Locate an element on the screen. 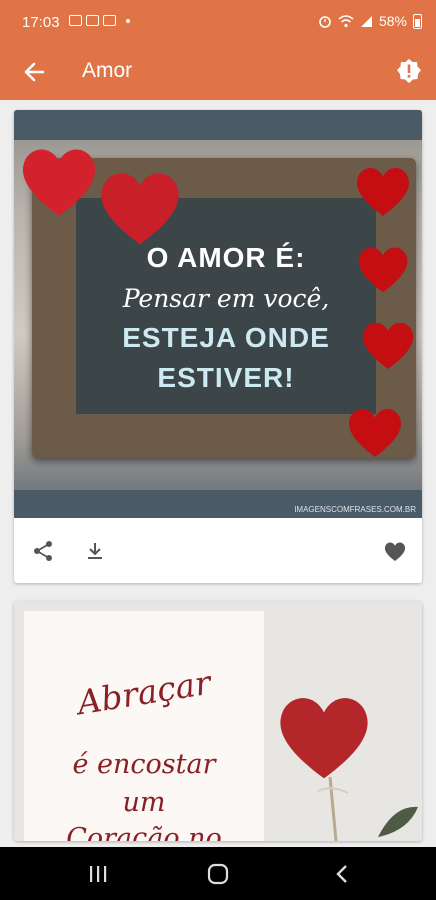  share-icon is located at coordinates (43, 551).